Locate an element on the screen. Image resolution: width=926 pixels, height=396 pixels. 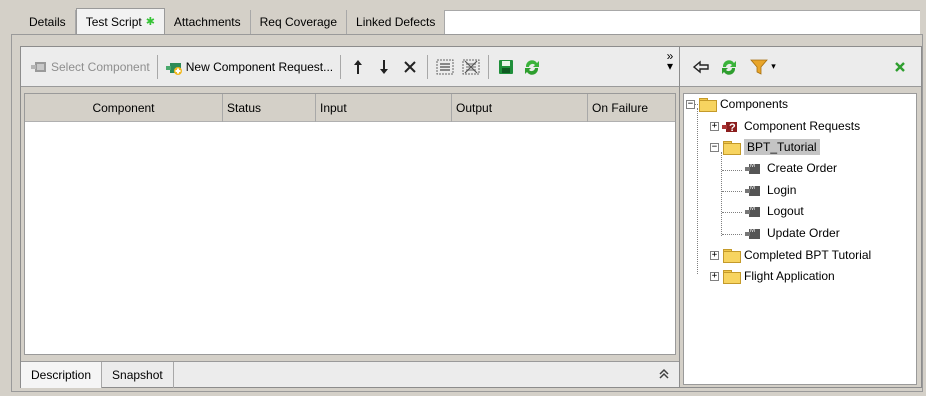
new-component-request-icon is located at coordinates (174, 67).